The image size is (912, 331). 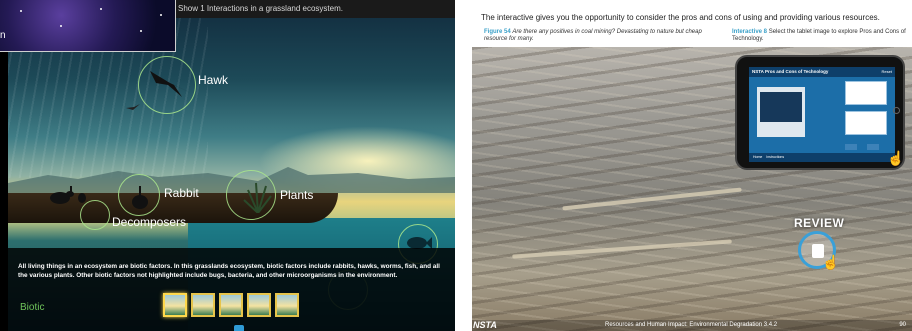 What do you see at coordinates (88, 26) in the screenshot?
I see `space-thumbnail-window: n` at bounding box center [88, 26].